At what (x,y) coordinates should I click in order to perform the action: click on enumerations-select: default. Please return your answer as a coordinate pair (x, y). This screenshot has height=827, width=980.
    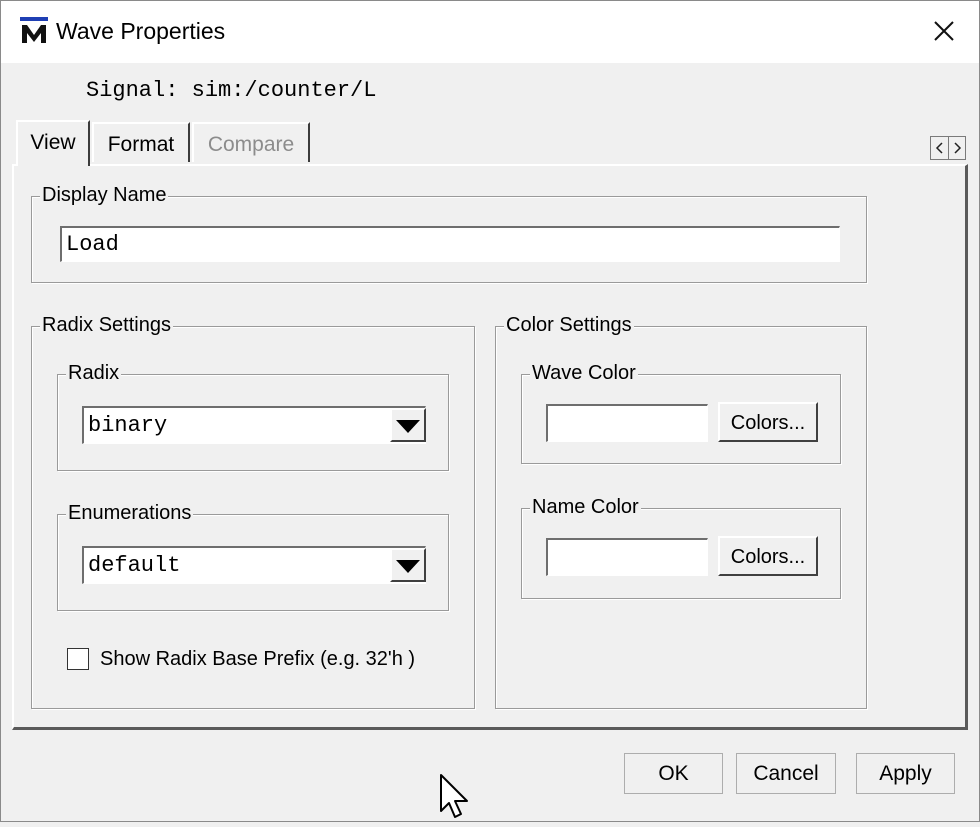
    Looking at the image, I should click on (254, 565).